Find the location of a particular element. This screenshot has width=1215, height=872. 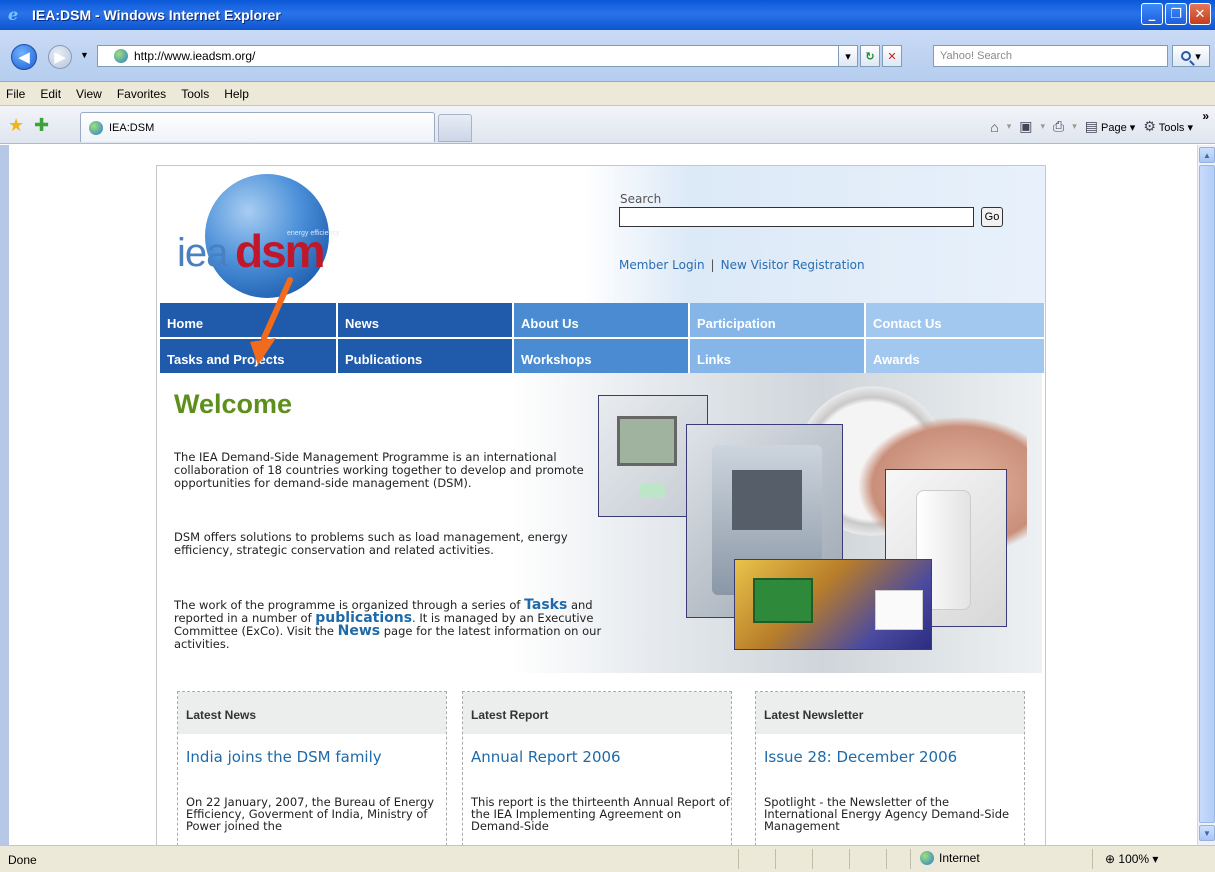

nav-awards: Awards is located at coordinates (955, 356).